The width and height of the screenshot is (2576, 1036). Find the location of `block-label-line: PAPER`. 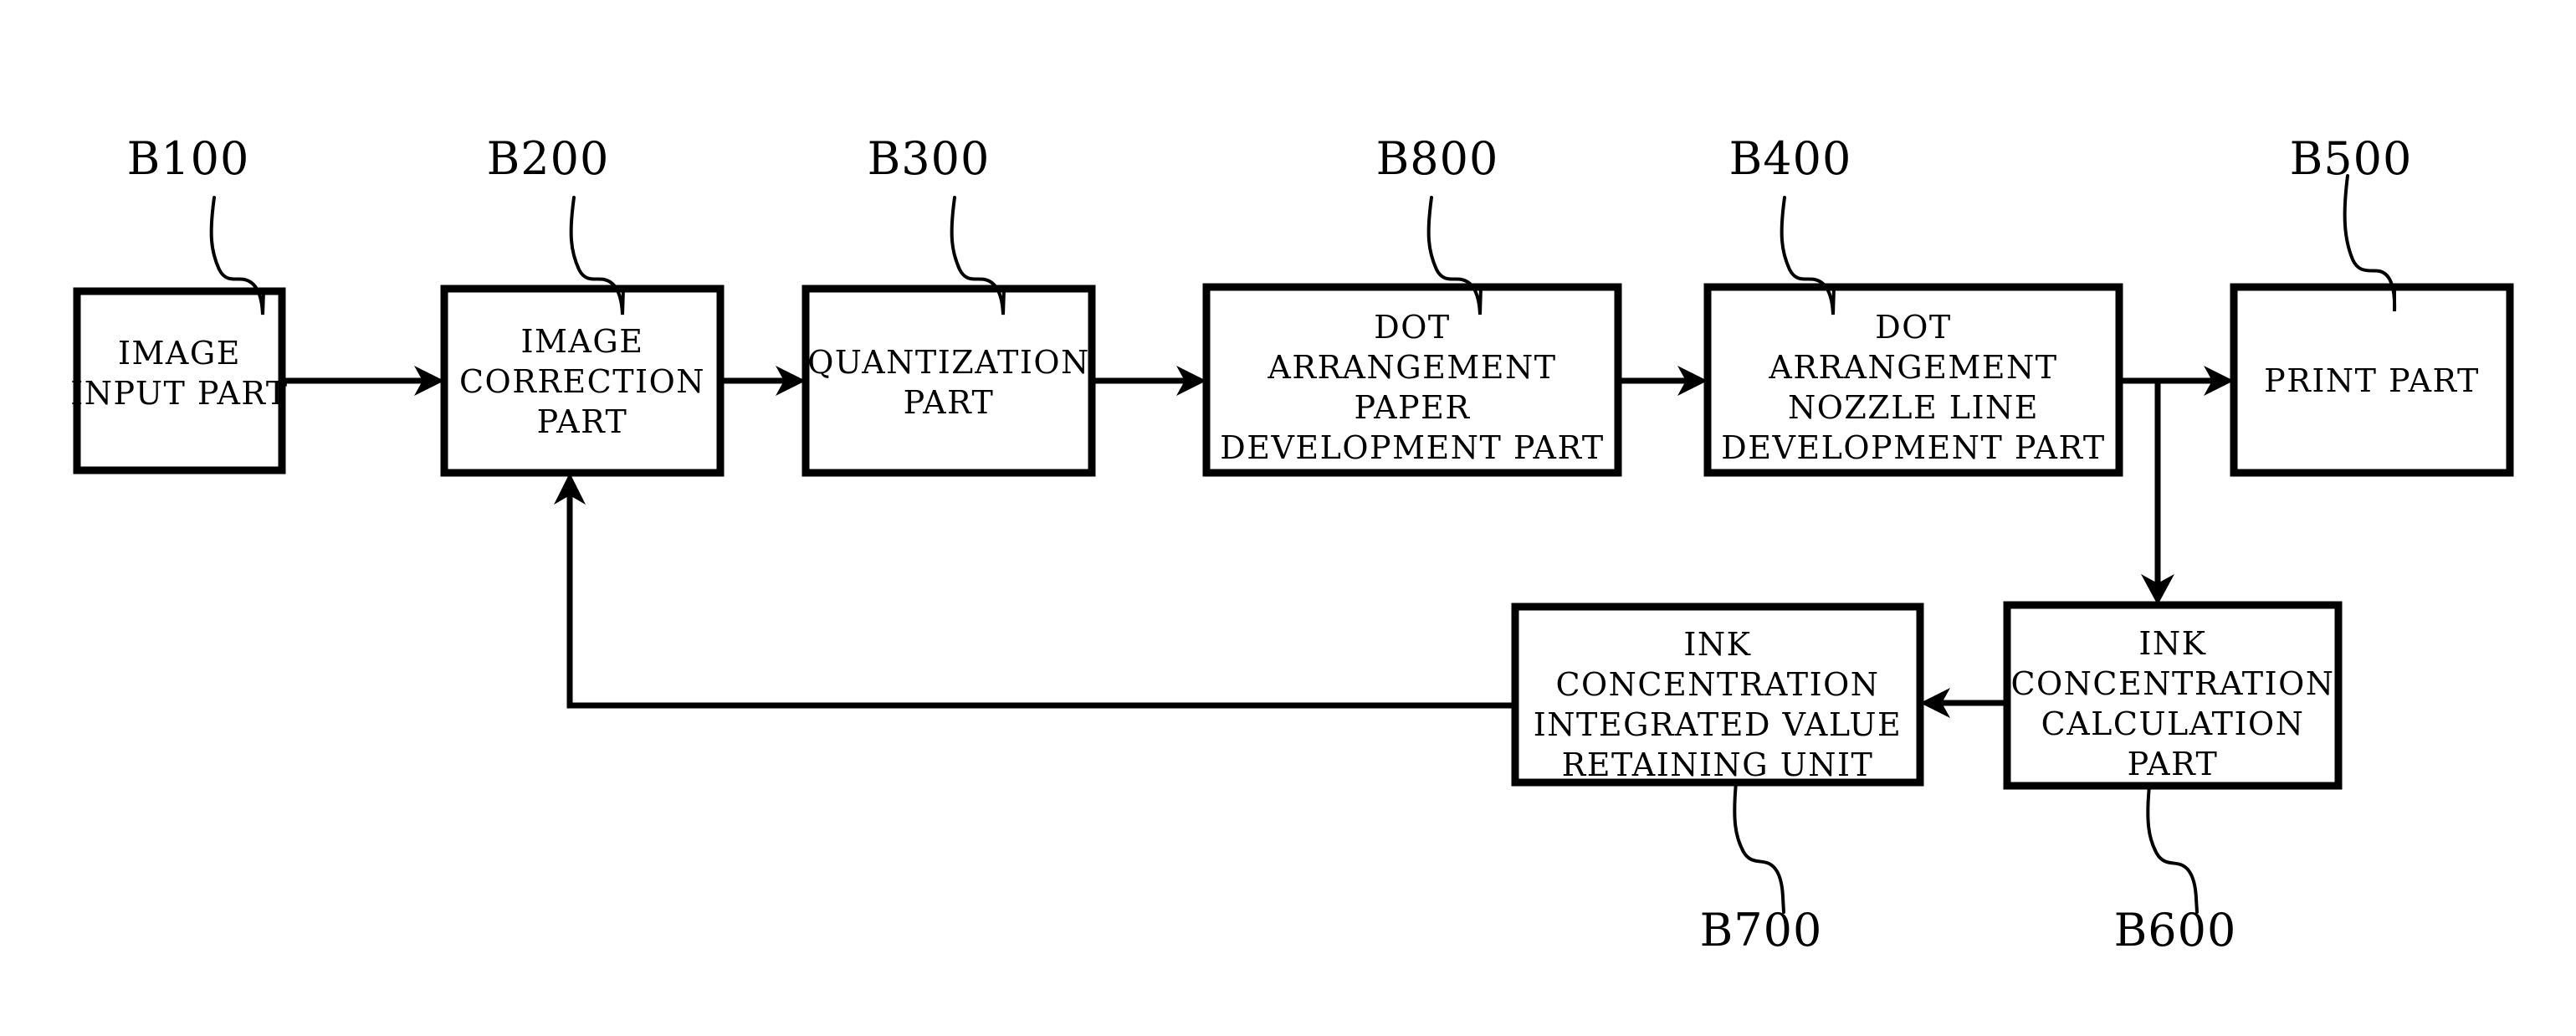

block-label-line: PAPER is located at coordinates (1413, 407).